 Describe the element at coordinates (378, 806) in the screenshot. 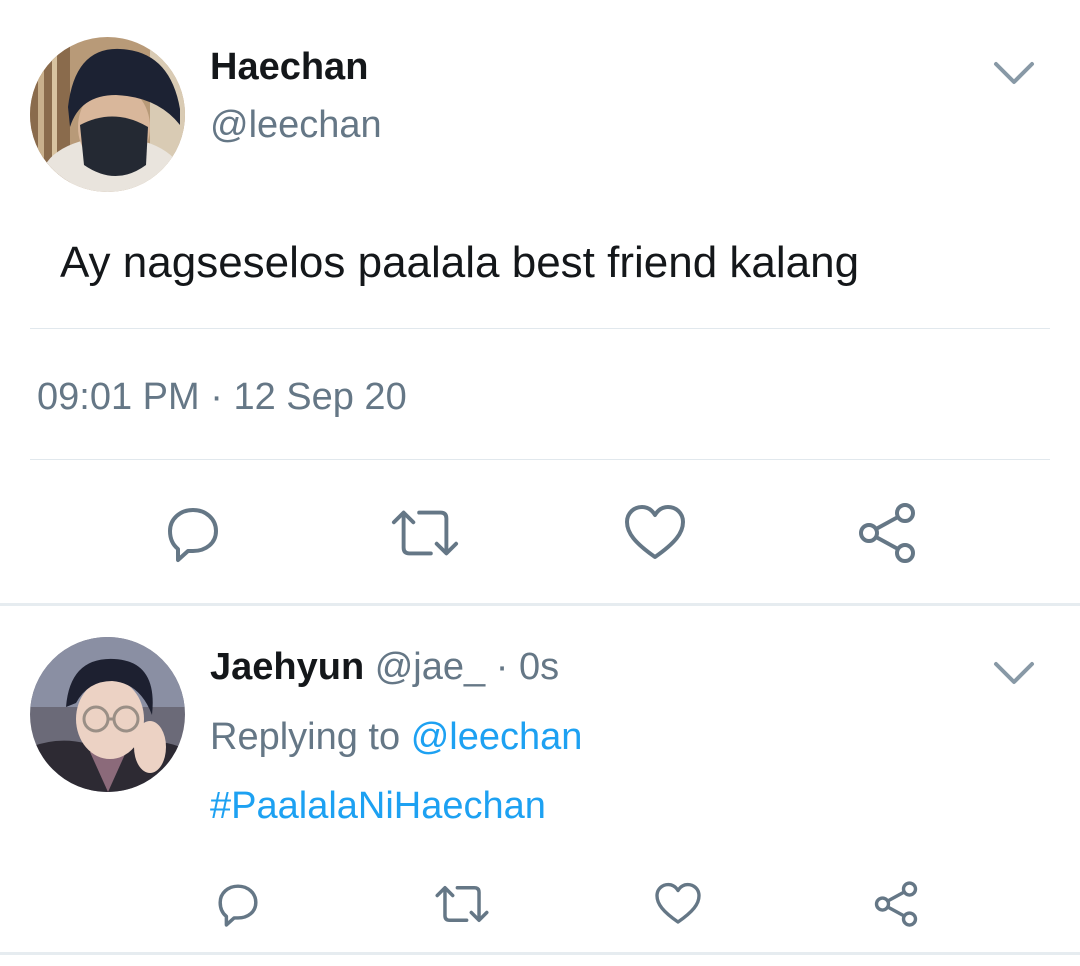

I see `hashtag-link: #PaalalaNiHaechan` at that location.